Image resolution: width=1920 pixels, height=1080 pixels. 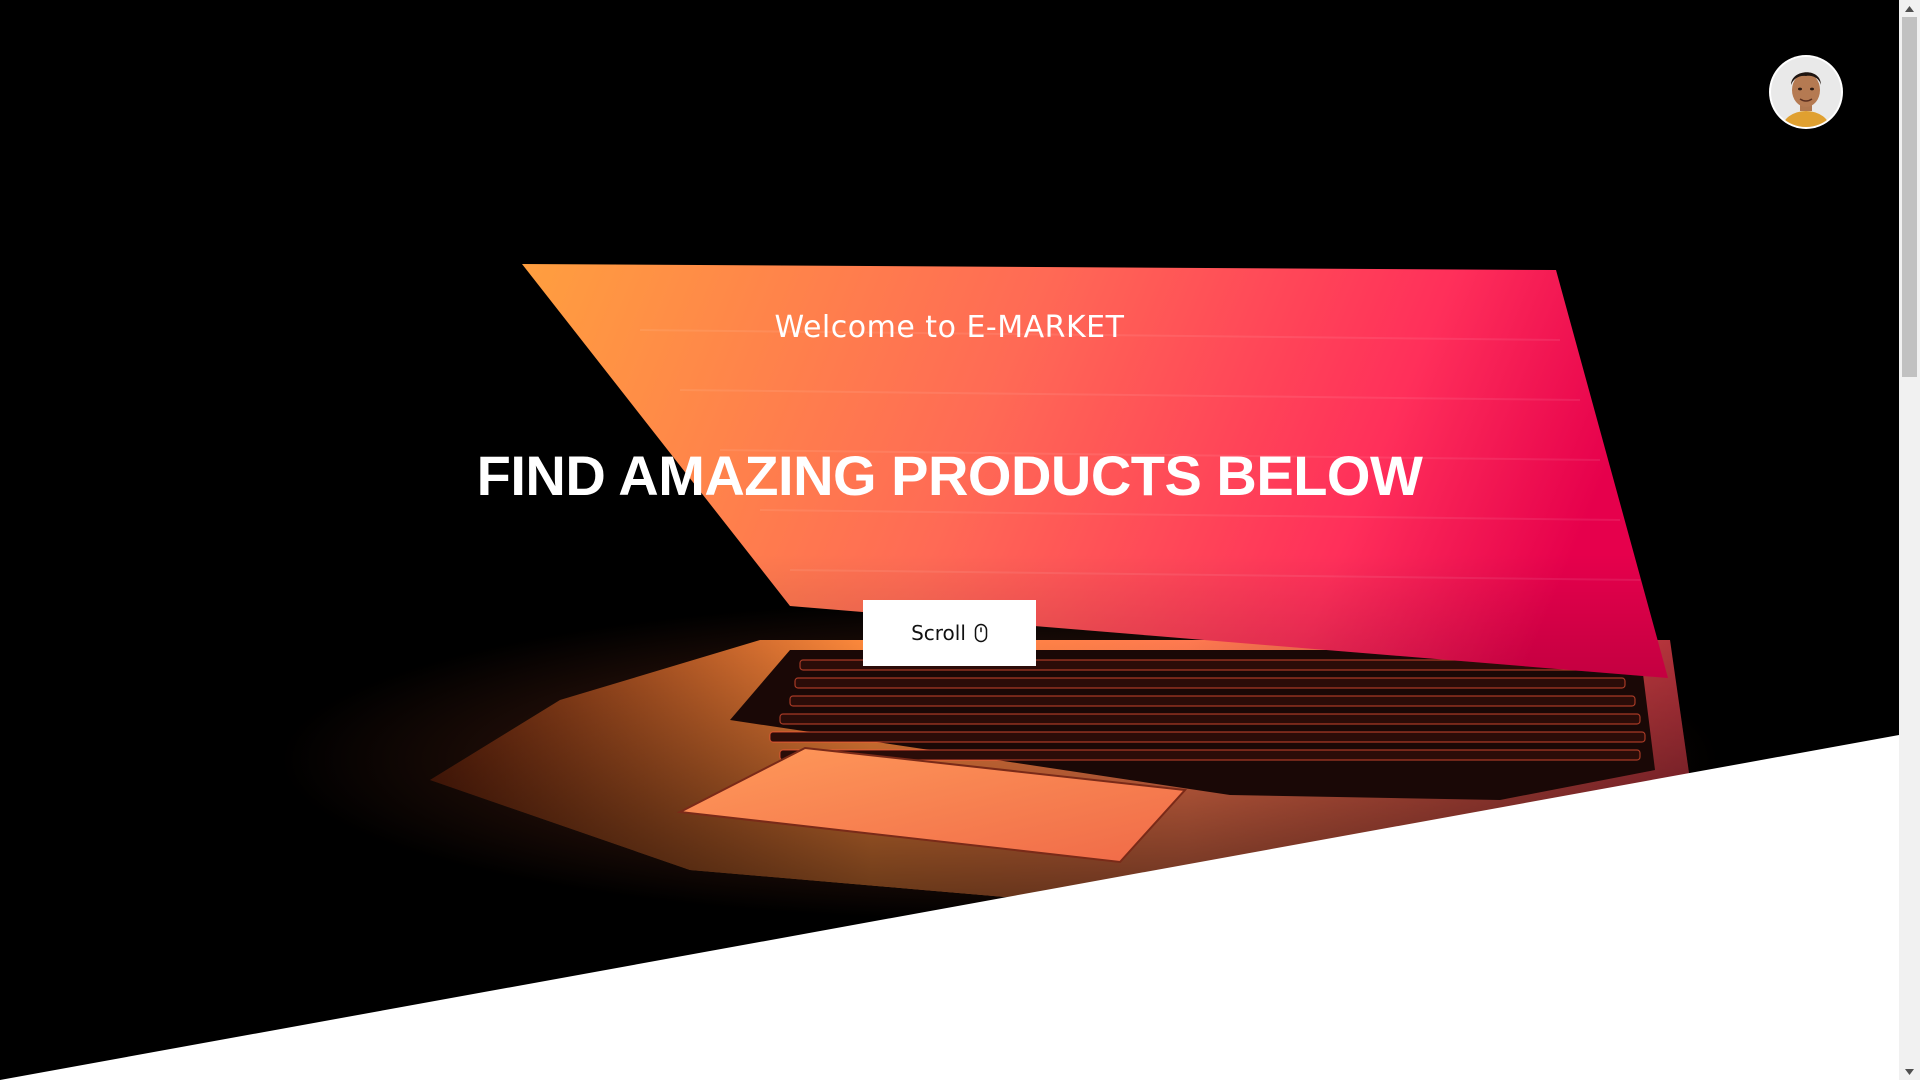 I want to click on profile-avatar, so click(x=1806, y=92).